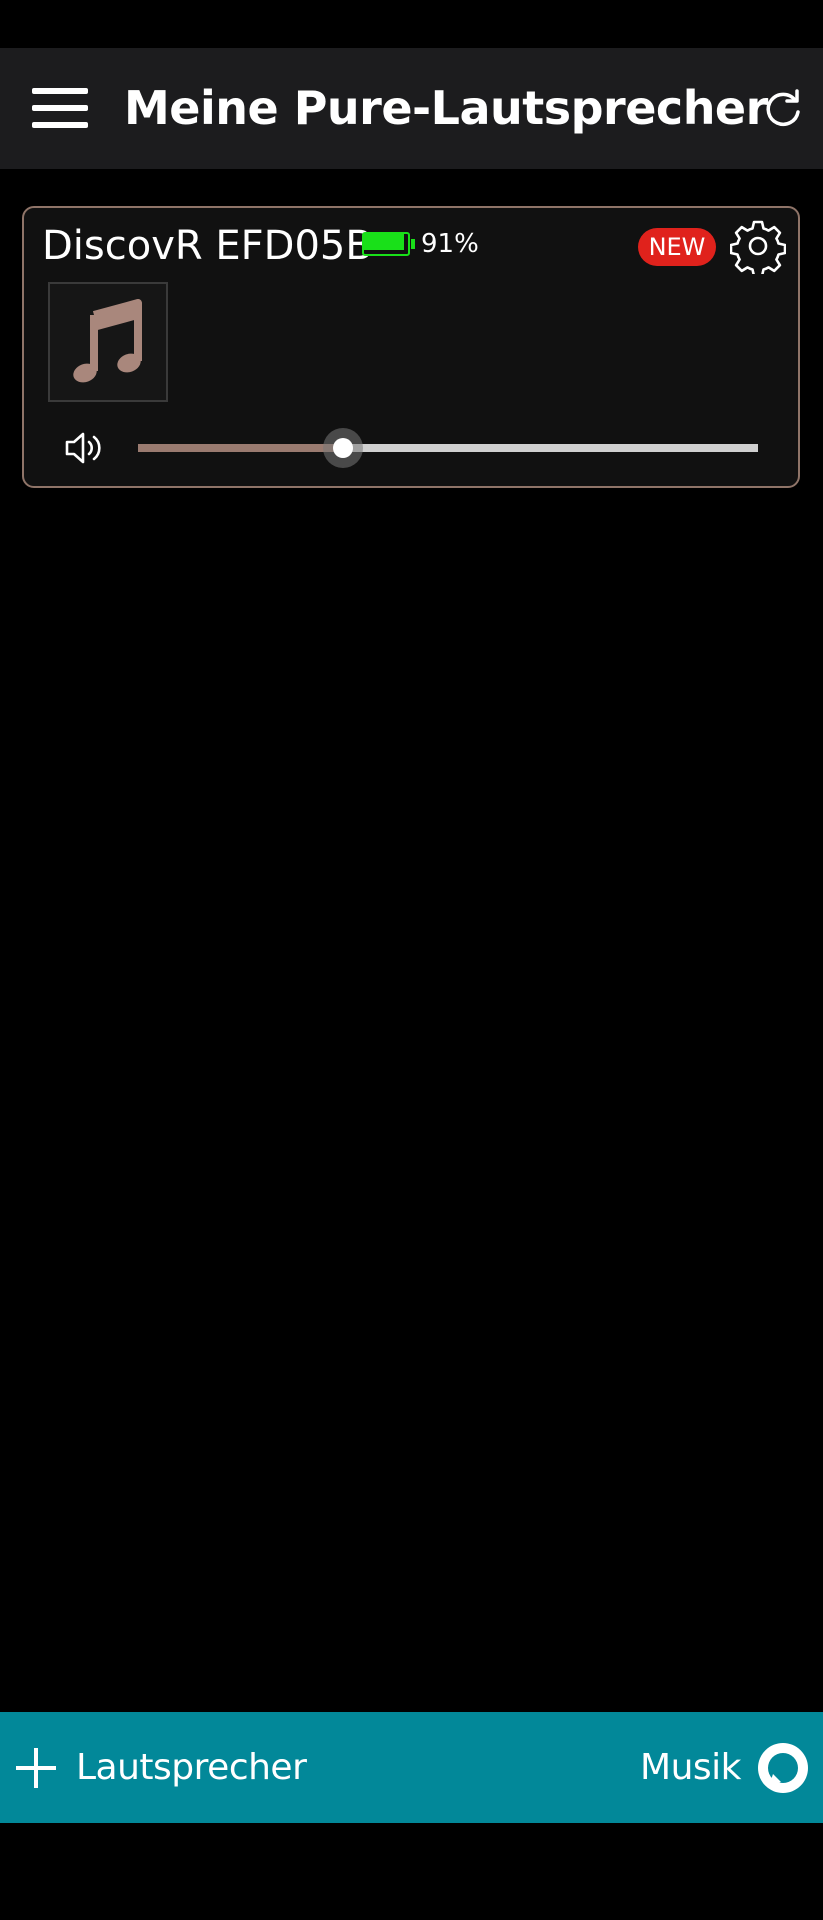 The width and height of the screenshot is (823, 1920). Describe the element at coordinates (446, 108) in the screenshot. I see `page-title: Meine Pure-Lautsprecher` at that location.